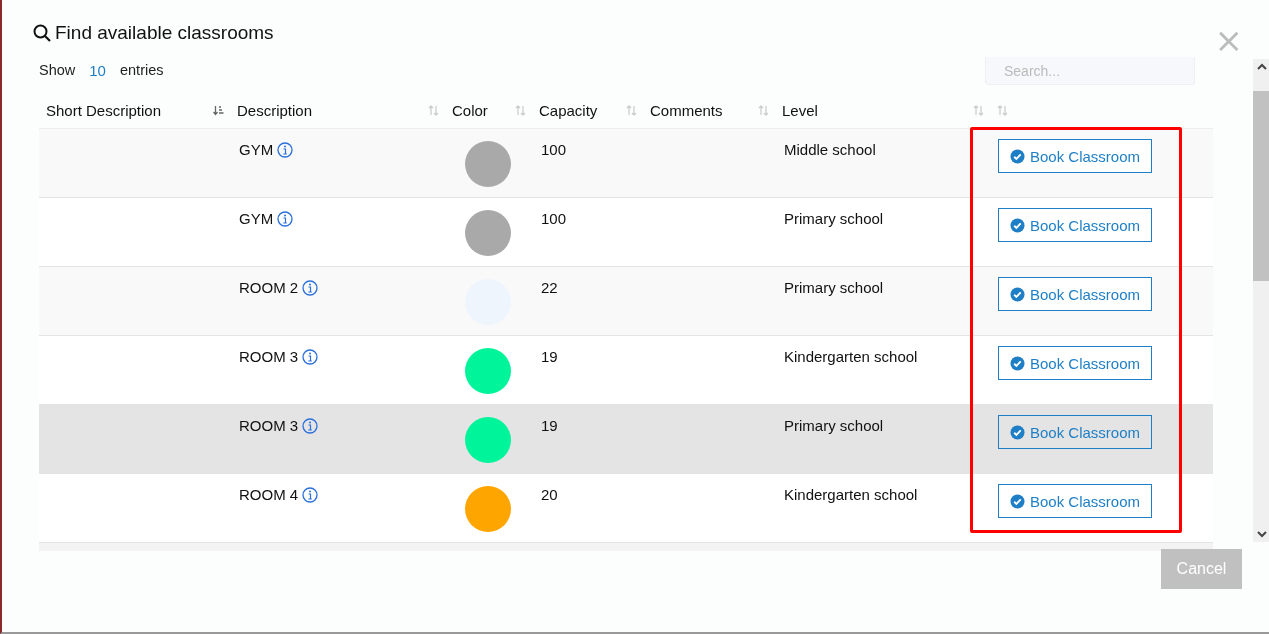 The width and height of the screenshot is (1269, 634). I want to click on dialog-title: Find available classrooms, so click(165, 33).